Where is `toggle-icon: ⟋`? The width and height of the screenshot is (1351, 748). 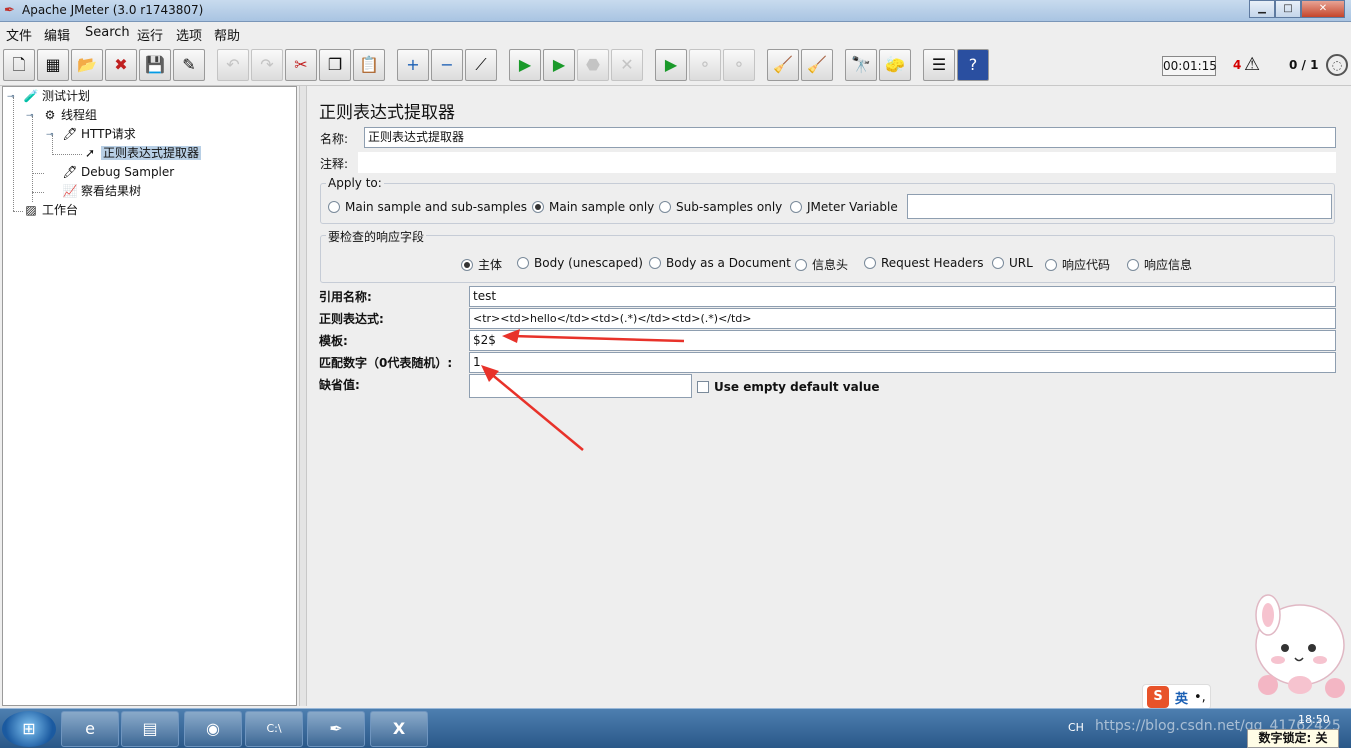 toggle-icon: ⟋ is located at coordinates (481, 65).